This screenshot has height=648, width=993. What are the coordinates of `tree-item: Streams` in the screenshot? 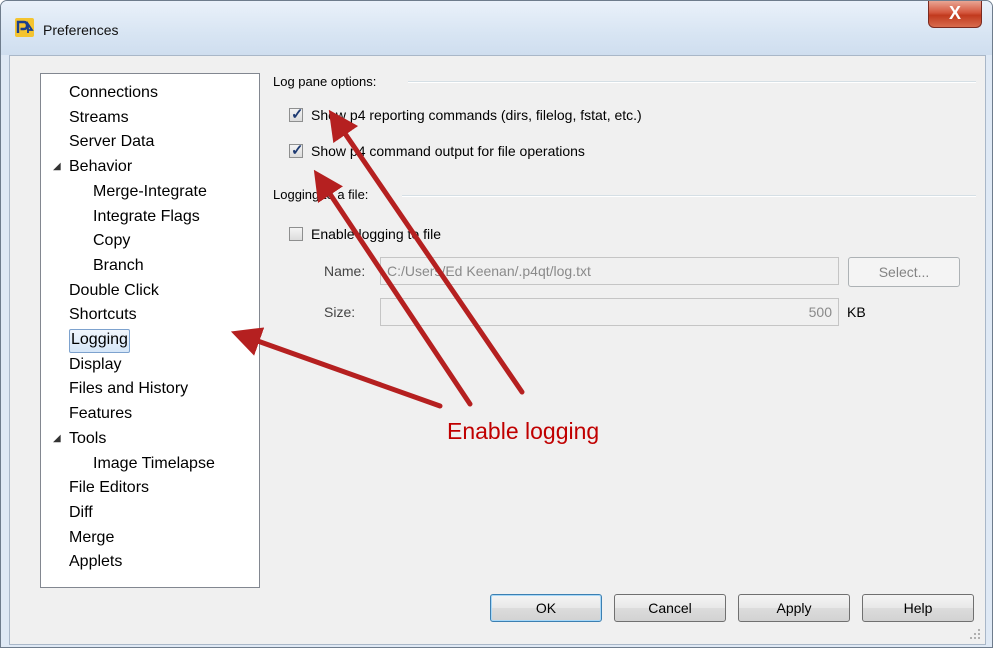 It's located at (99, 118).